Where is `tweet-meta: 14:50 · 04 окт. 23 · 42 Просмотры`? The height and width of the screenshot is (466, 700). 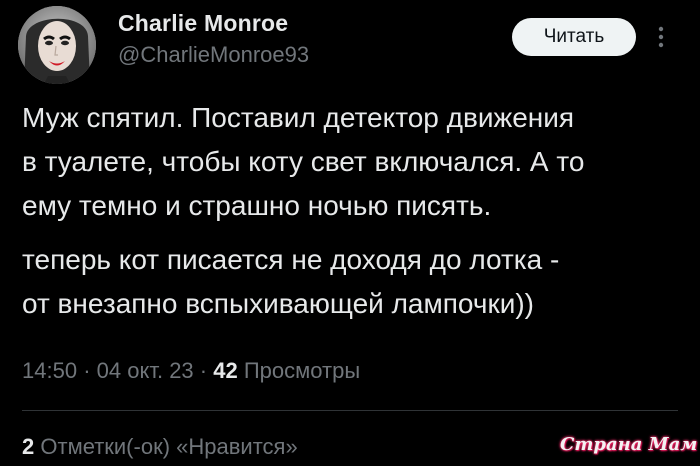
tweet-meta: 14:50 · 04 окт. 23 · 42 Просмотры is located at coordinates (191, 371).